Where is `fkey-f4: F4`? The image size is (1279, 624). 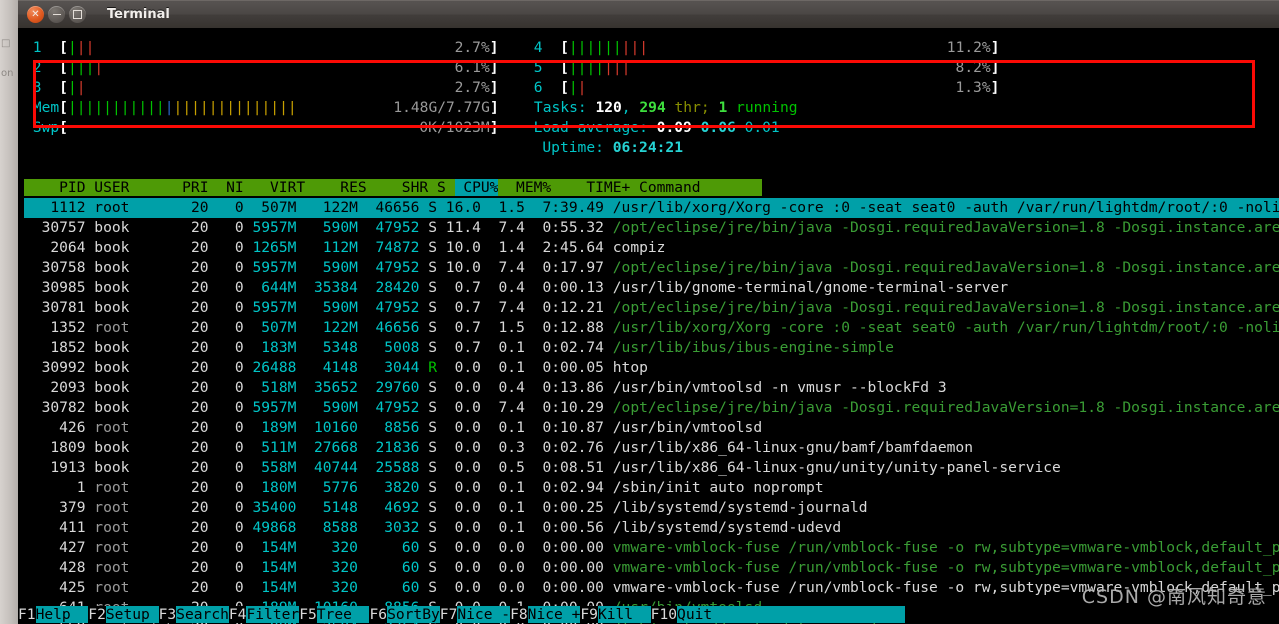
fkey-f4: F4 is located at coordinates (237, 614).